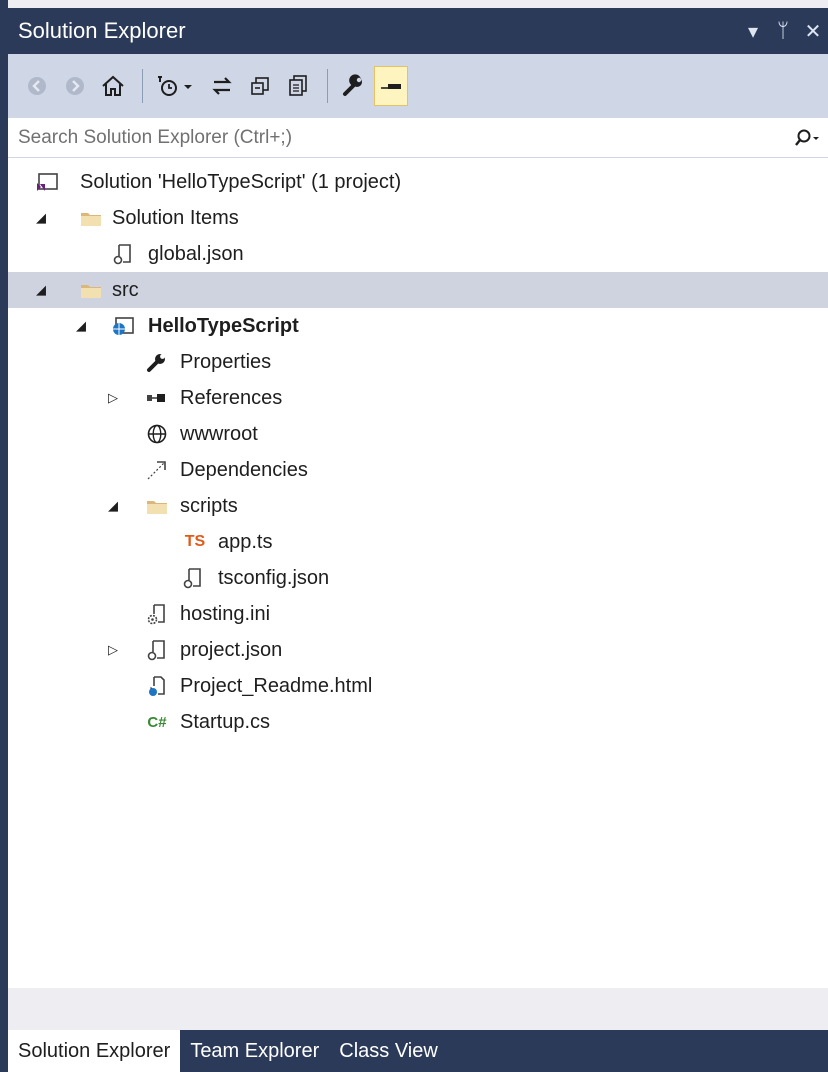 This screenshot has height=1072, width=828. Describe the element at coordinates (813, 31) in the screenshot. I see `close-icon: ✕` at that location.